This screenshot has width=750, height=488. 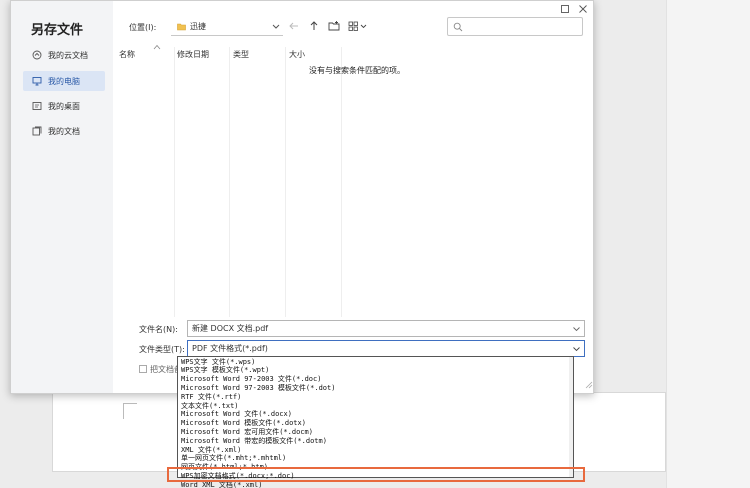 What do you see at coordinates (386, 328) in the screenshot?
I see `filename-input: 新建 DOCX 文档.pdf` at bounding box center [386, 328].